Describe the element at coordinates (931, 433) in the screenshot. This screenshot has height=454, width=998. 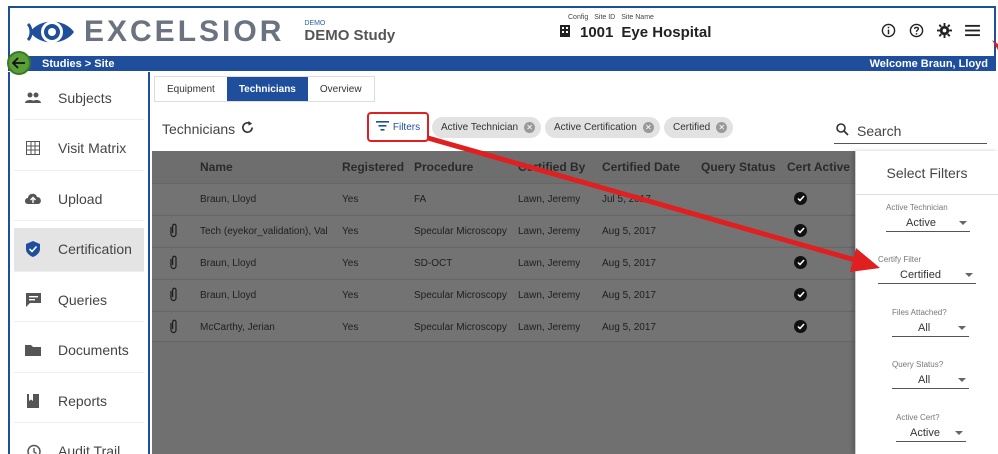
I see `active-cert-select: Active` at that location.